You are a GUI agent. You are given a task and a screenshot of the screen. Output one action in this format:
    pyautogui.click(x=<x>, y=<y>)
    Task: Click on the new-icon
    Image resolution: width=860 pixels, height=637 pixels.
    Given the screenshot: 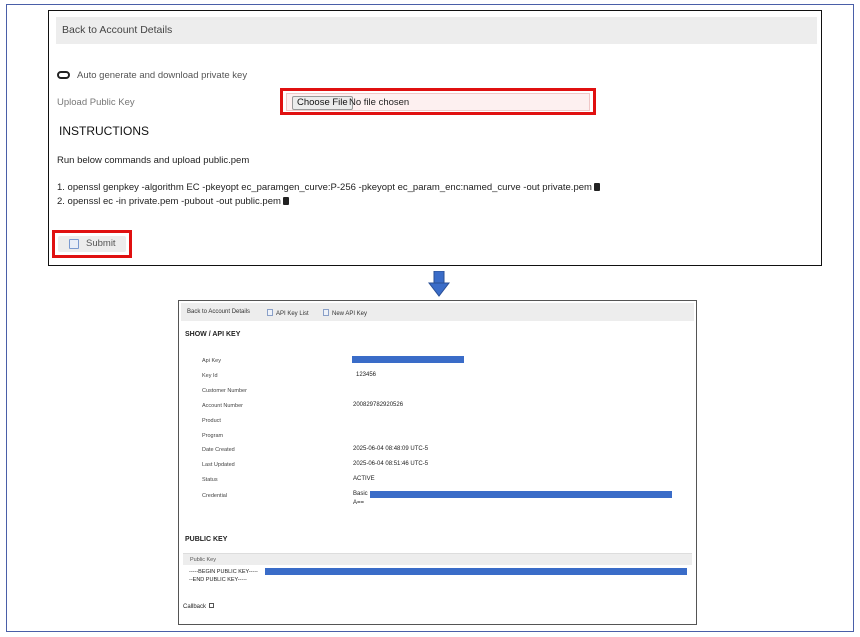 What is the action you would take?
    pyautogui.click(x=326, y=312)
    